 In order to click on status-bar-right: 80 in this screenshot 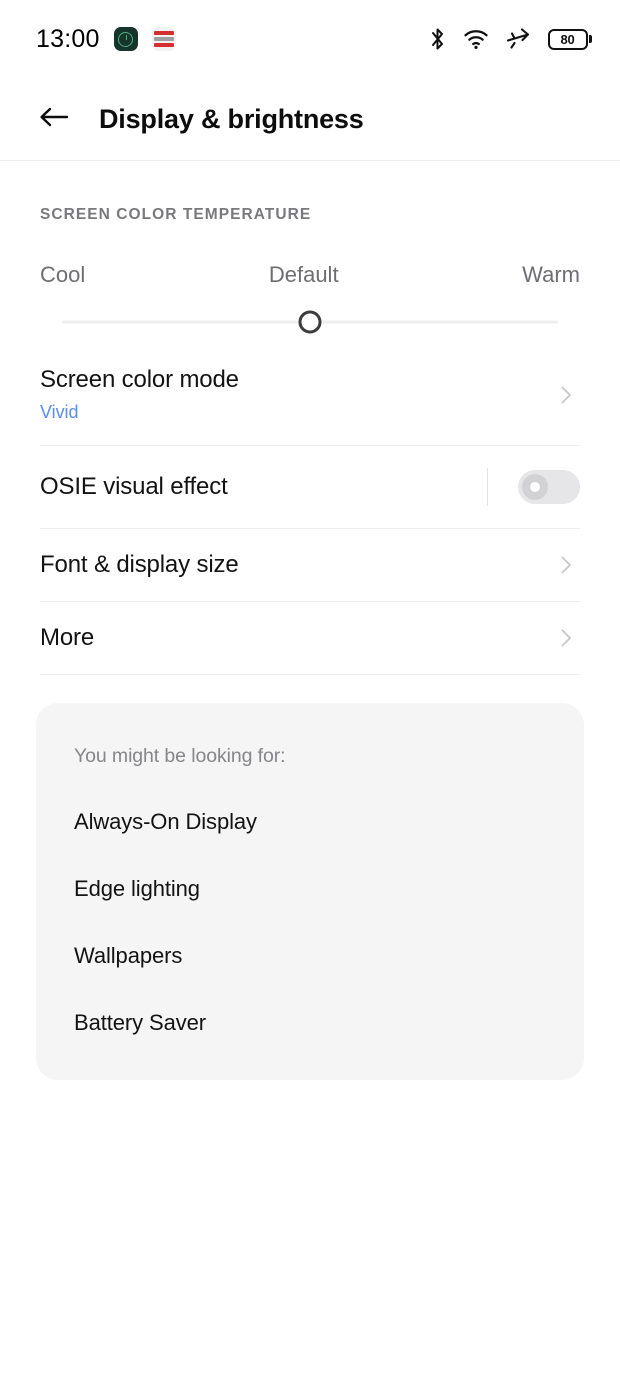, I will do `click(510, 39)`.